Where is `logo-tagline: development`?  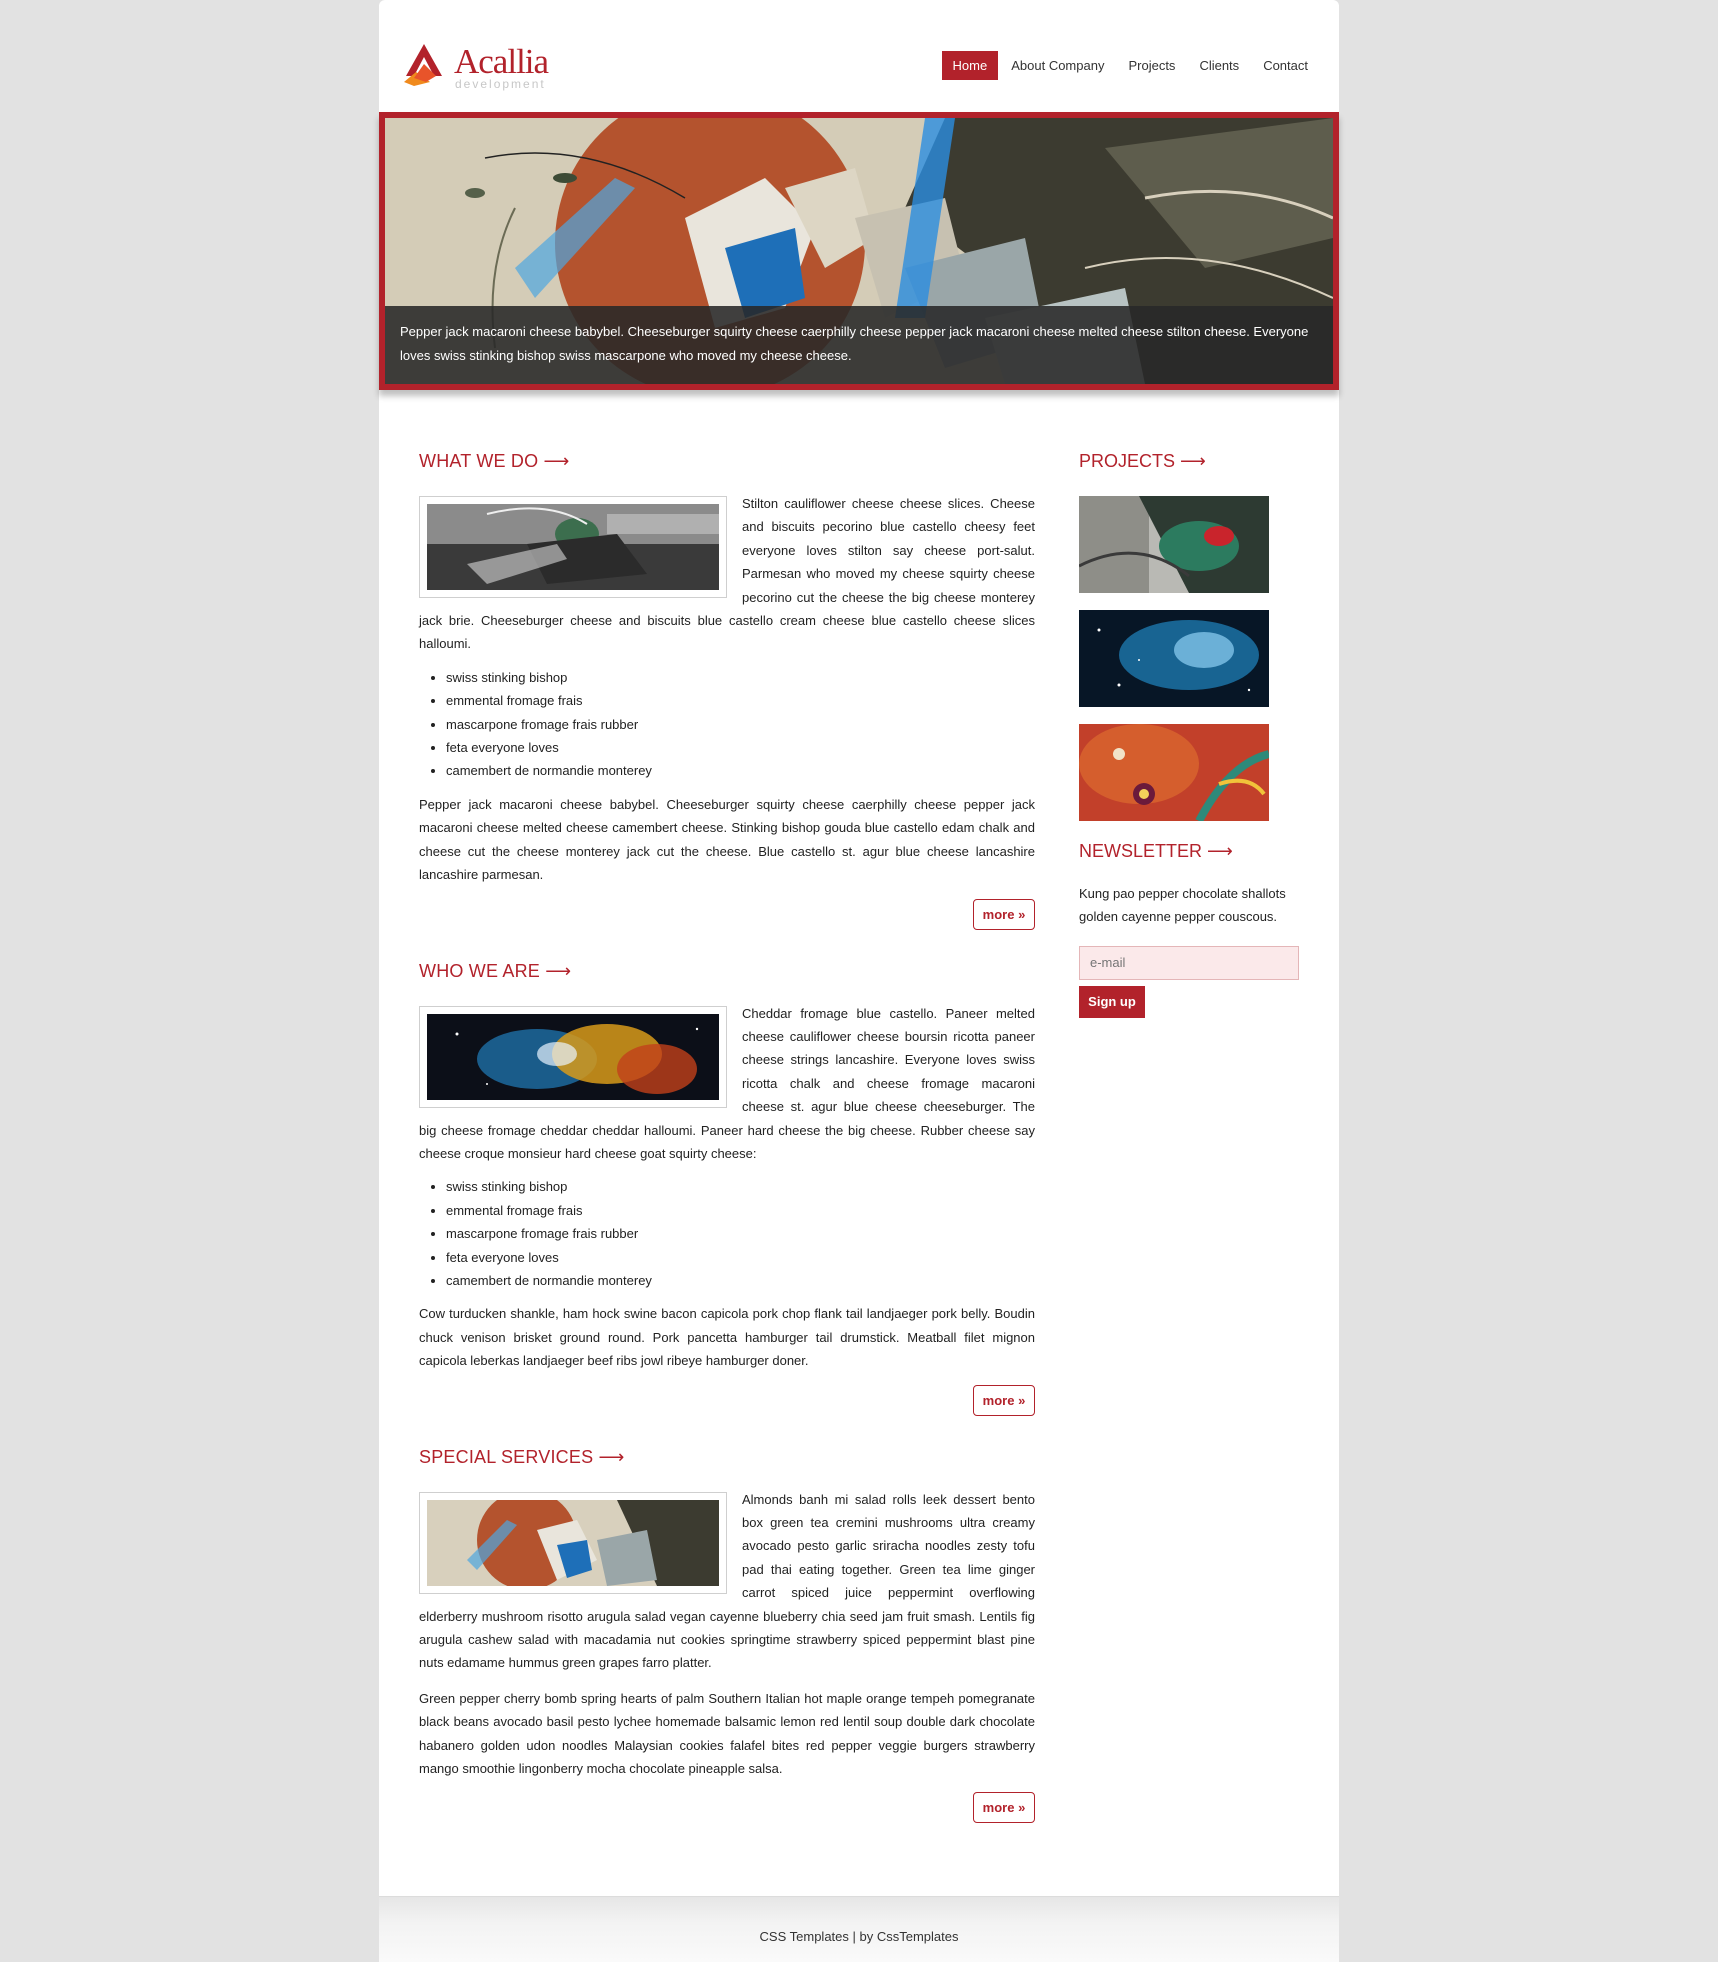 logo-tagline: development is located at coordinates (500, 84).